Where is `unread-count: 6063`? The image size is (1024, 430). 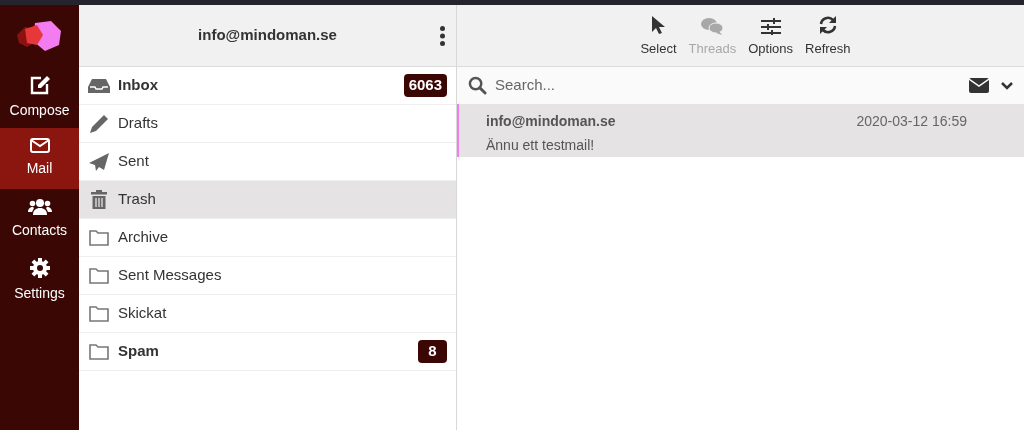 unread-count: 6063 is located at coordinates (425, 85).